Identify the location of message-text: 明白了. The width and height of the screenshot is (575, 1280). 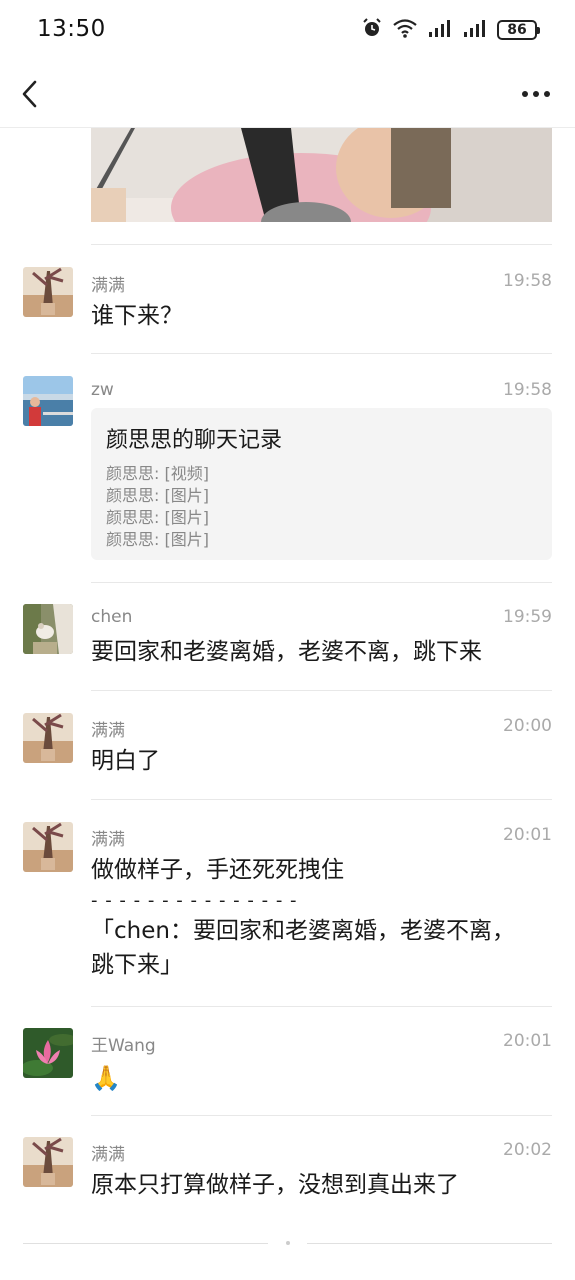
(125, 761).